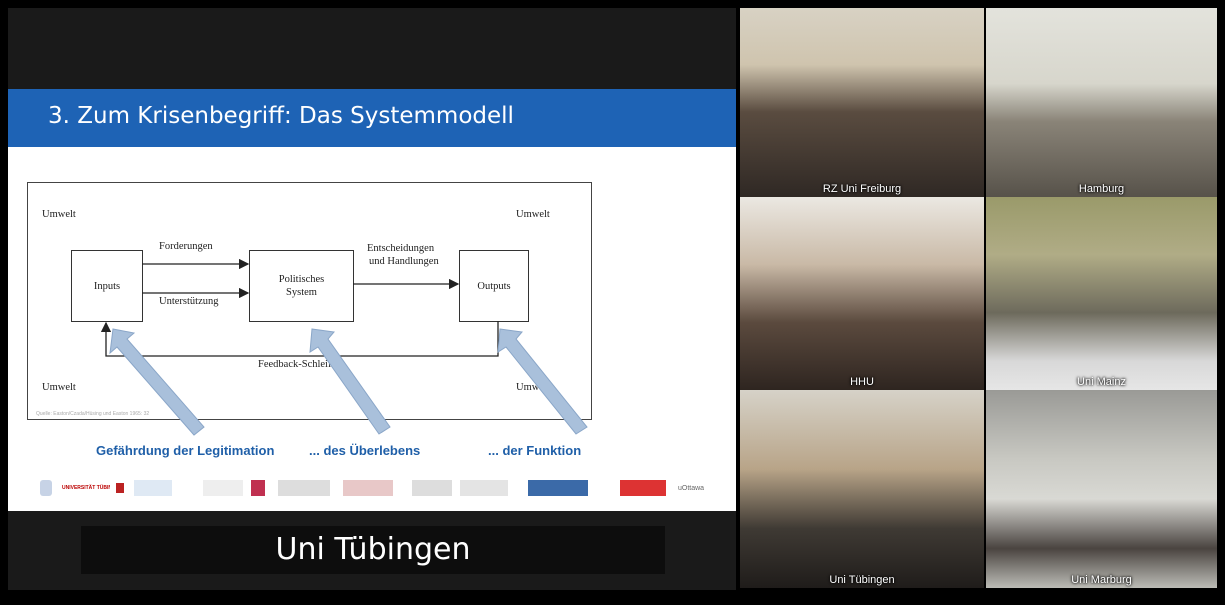 This screenshot has height=605, width=1225. Describe the element at coordinates (189, 301) in the screenshot. I see `unterstuetzung-label: Unterstützung` at that location.